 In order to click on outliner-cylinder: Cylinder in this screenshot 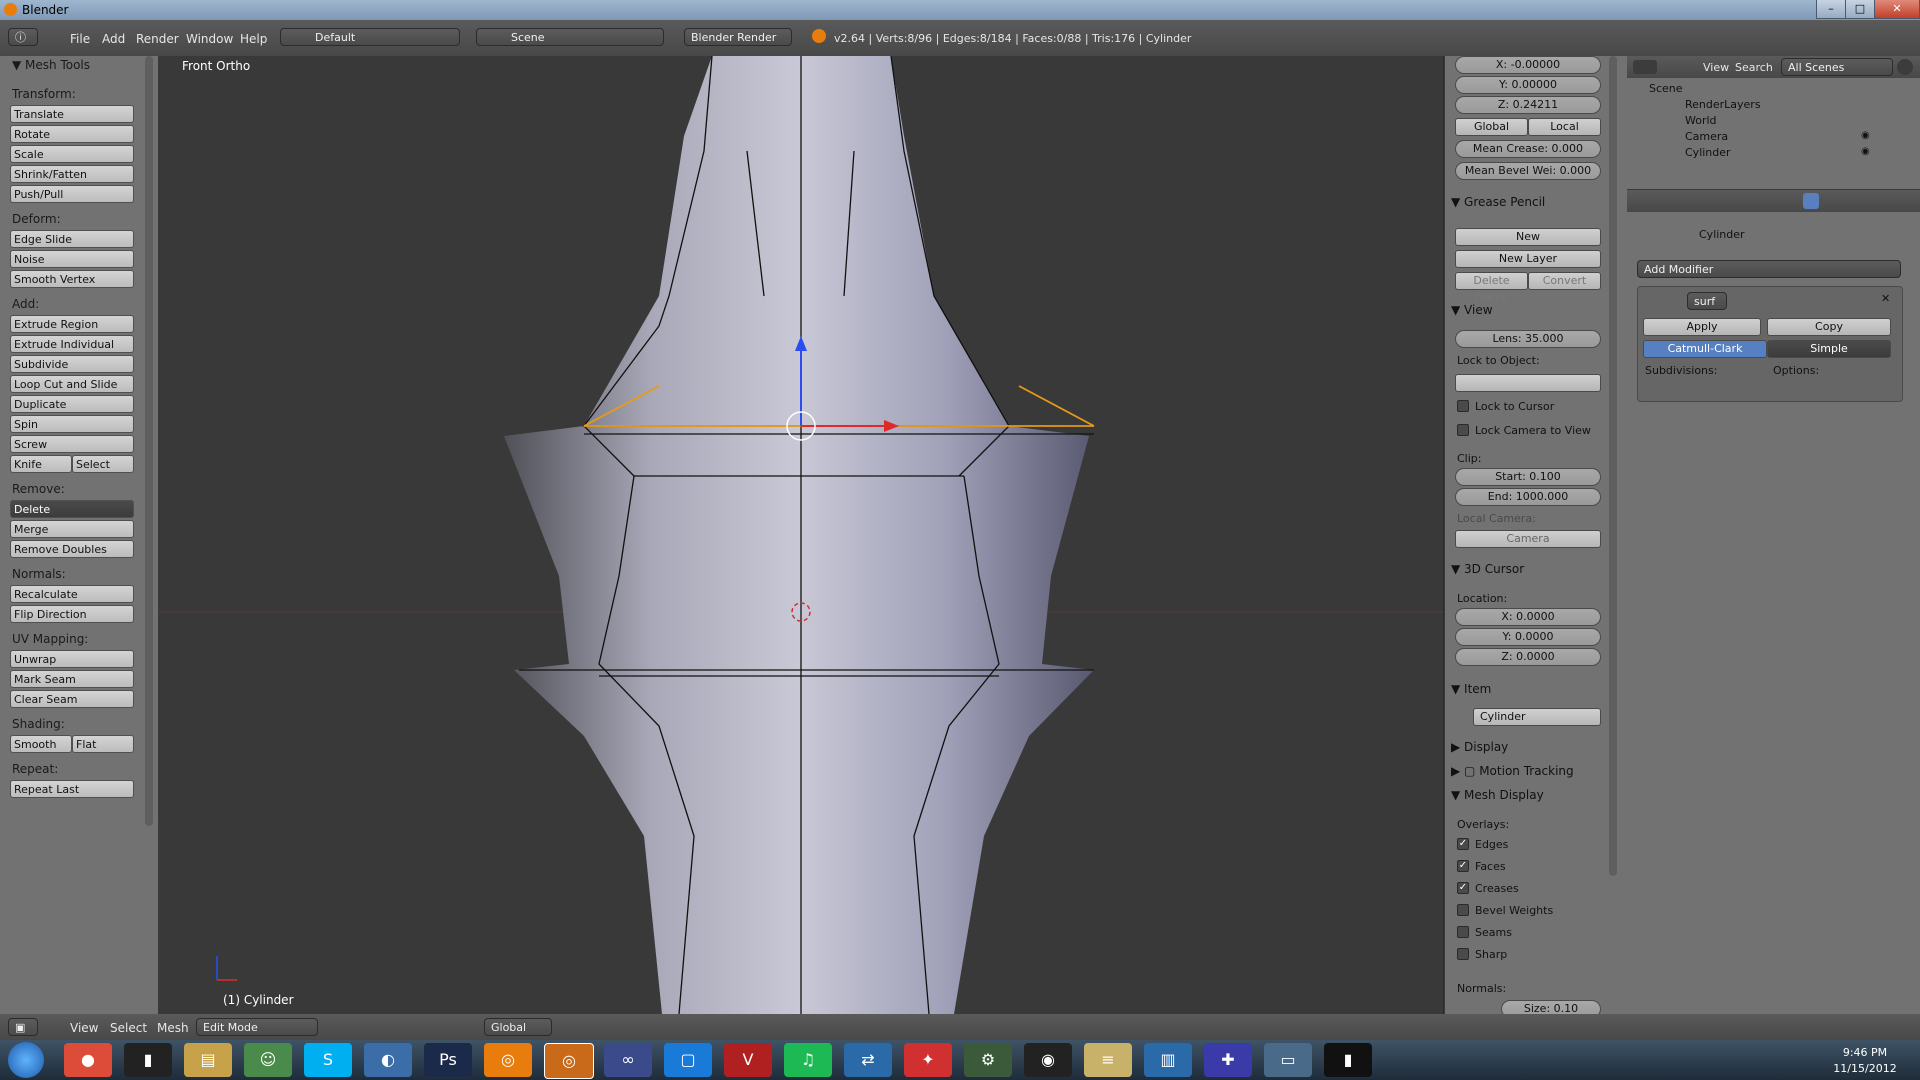, I will do `click(1708, 152)`.